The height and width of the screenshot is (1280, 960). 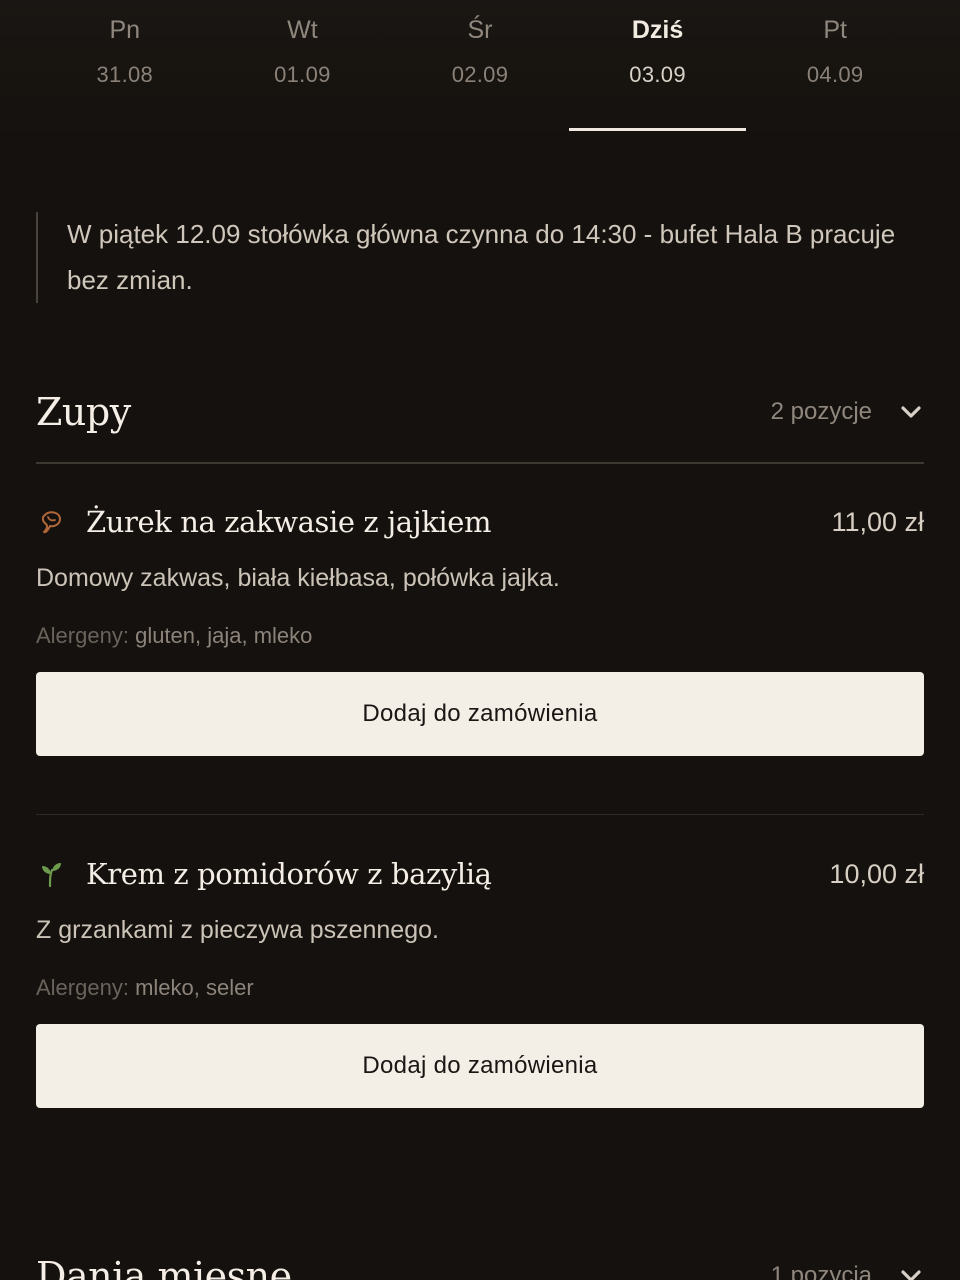 I want to click on day-tab-date: 01.09, so click(x=302, y=74).